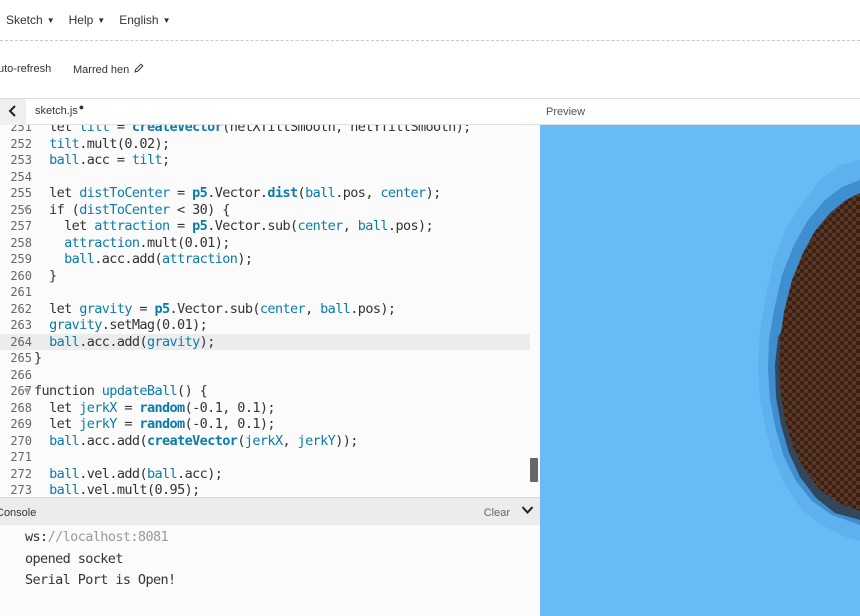  I want to click on collapse-sidebar-button, so click(13, 112).